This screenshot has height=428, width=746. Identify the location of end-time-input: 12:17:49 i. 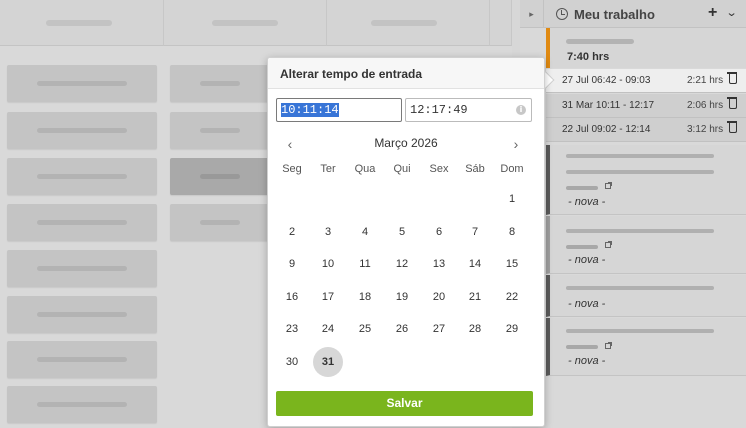
(468, 110).